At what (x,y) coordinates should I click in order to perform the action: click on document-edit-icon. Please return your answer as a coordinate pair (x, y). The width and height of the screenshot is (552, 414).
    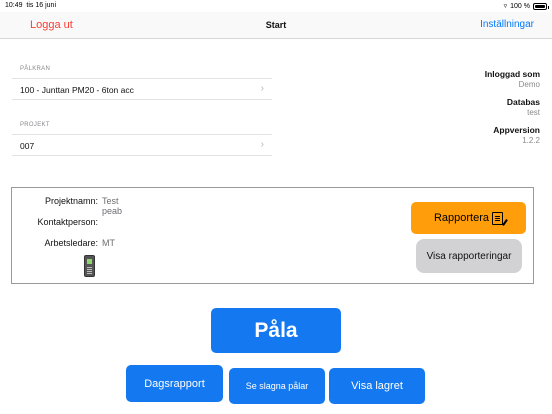
    Looking at the image, I should click on (498, 218).